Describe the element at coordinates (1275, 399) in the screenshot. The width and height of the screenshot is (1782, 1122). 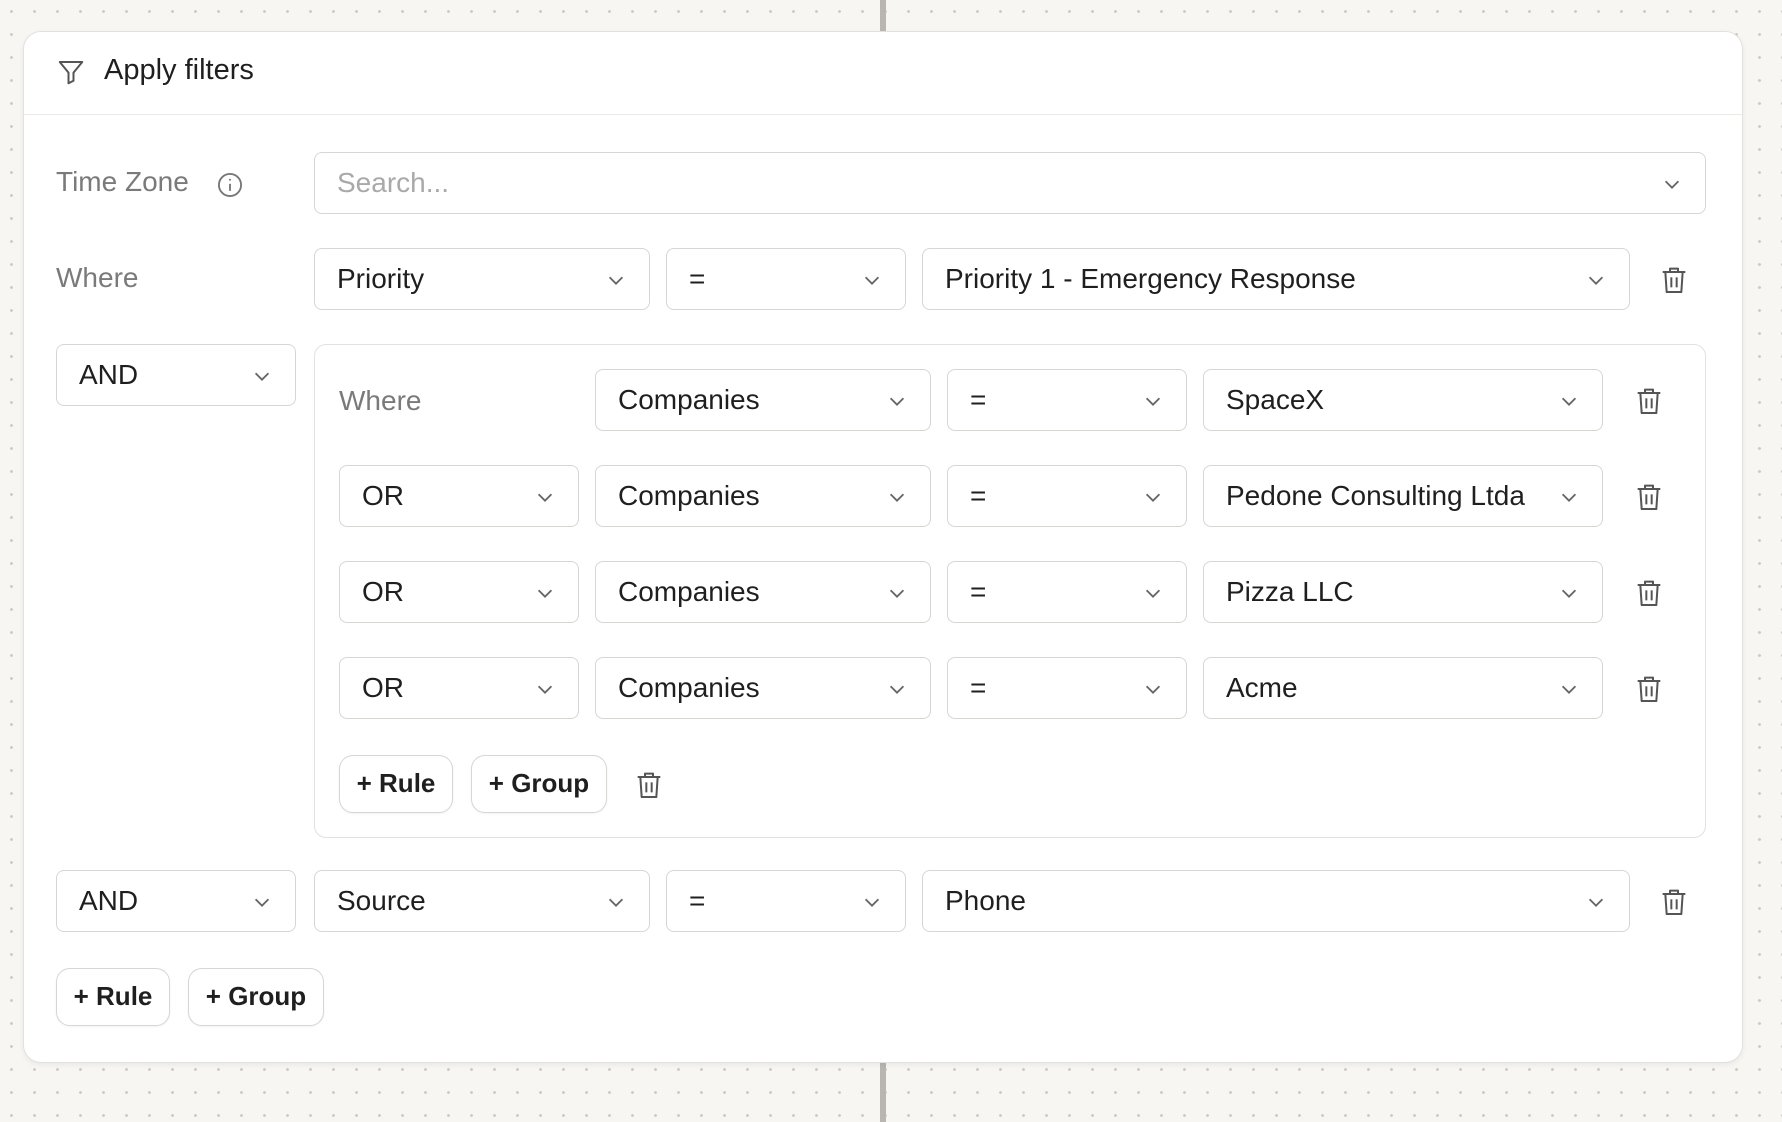
I see `value-select-value: SpaceX` at that location.